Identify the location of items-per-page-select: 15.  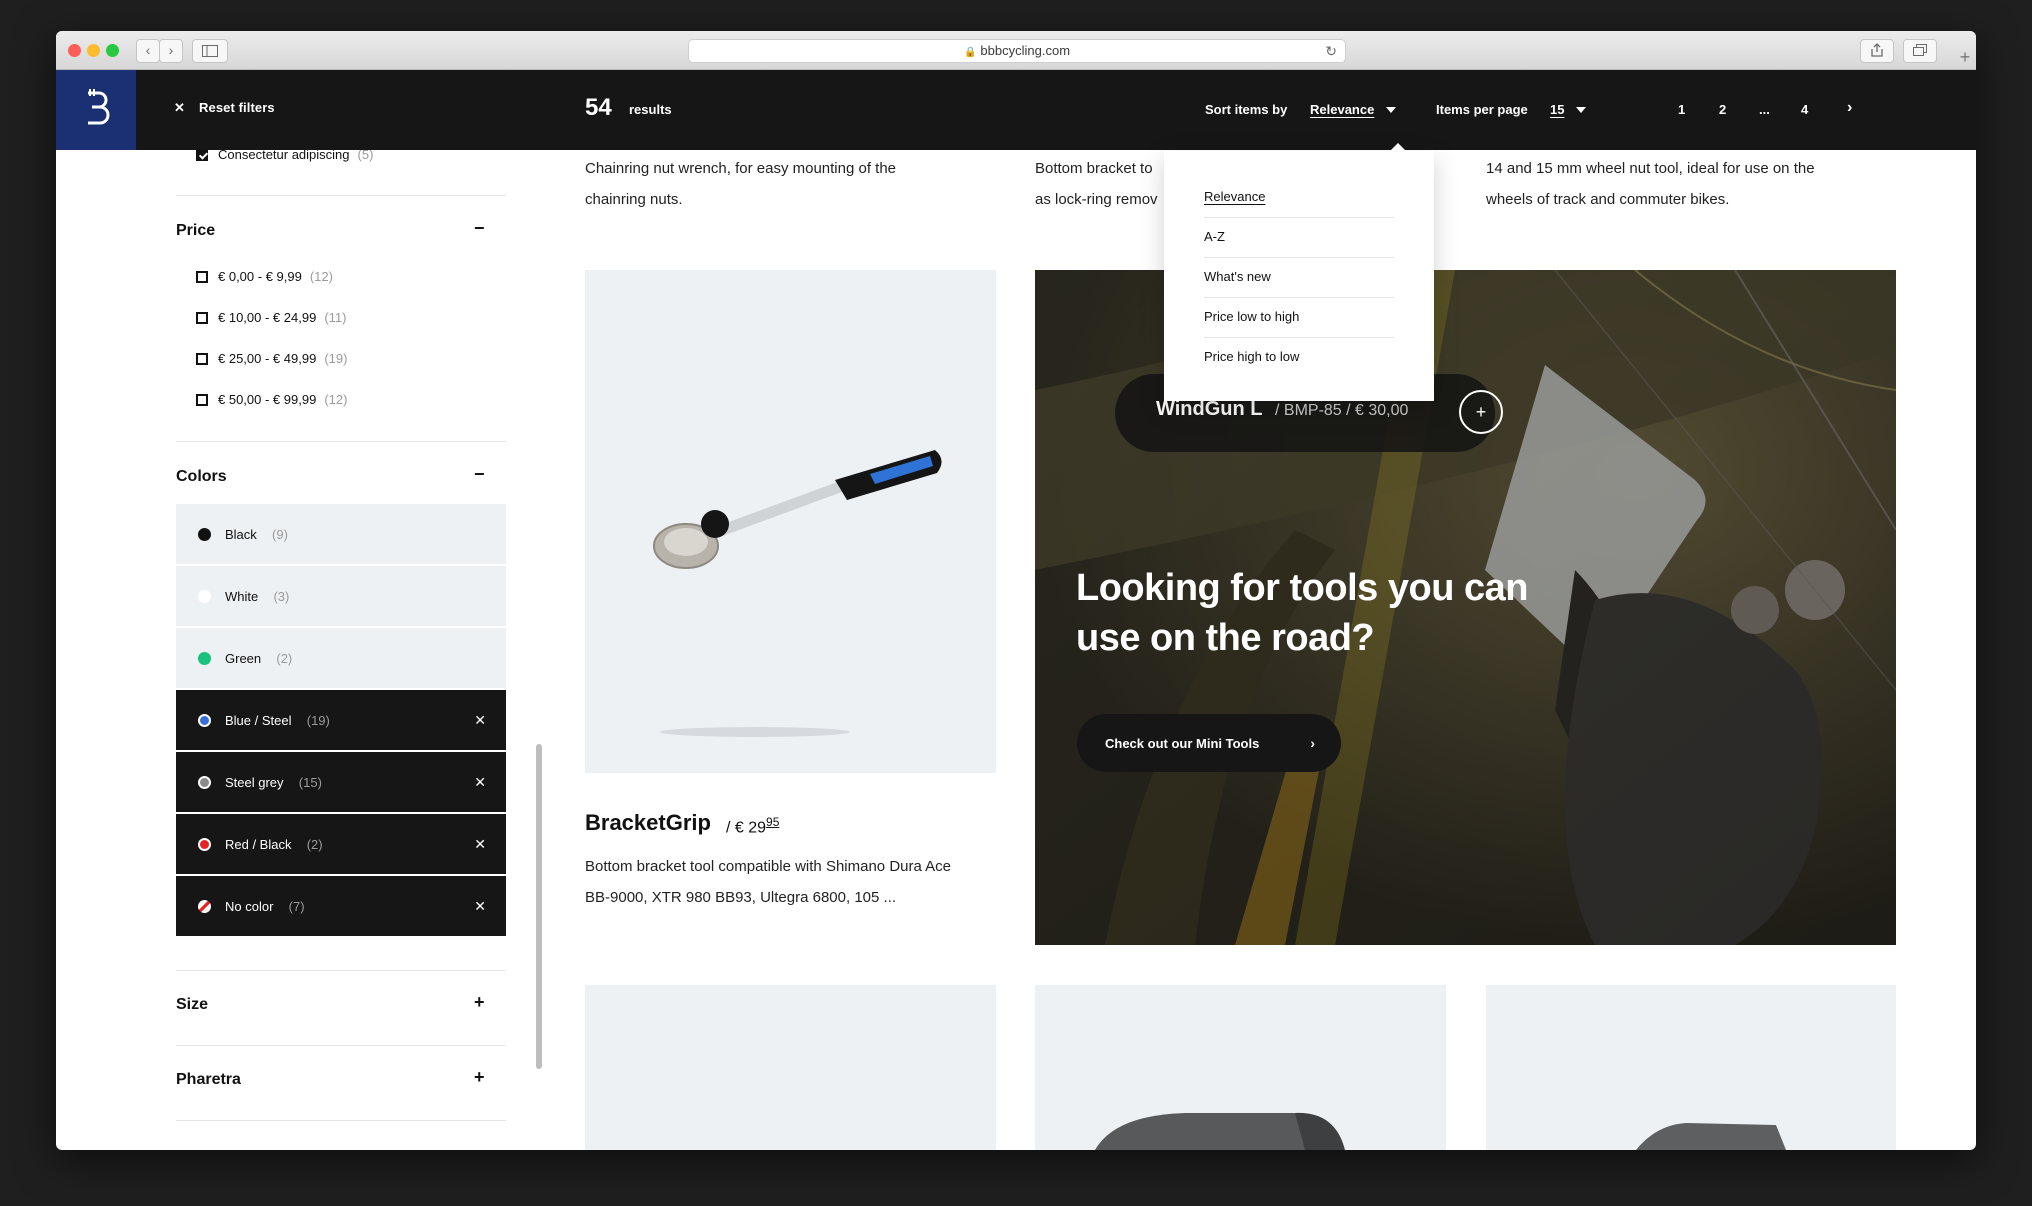
(1557, 109).